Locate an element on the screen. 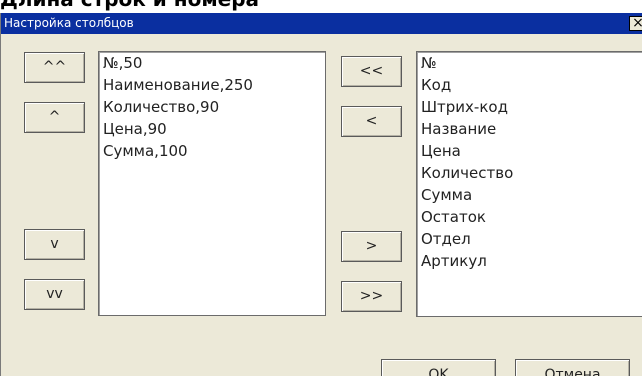 The width and height of the screenshot is (642, 376). background-heading-text: Длина строк и номера is located at coordinates (129, 5).